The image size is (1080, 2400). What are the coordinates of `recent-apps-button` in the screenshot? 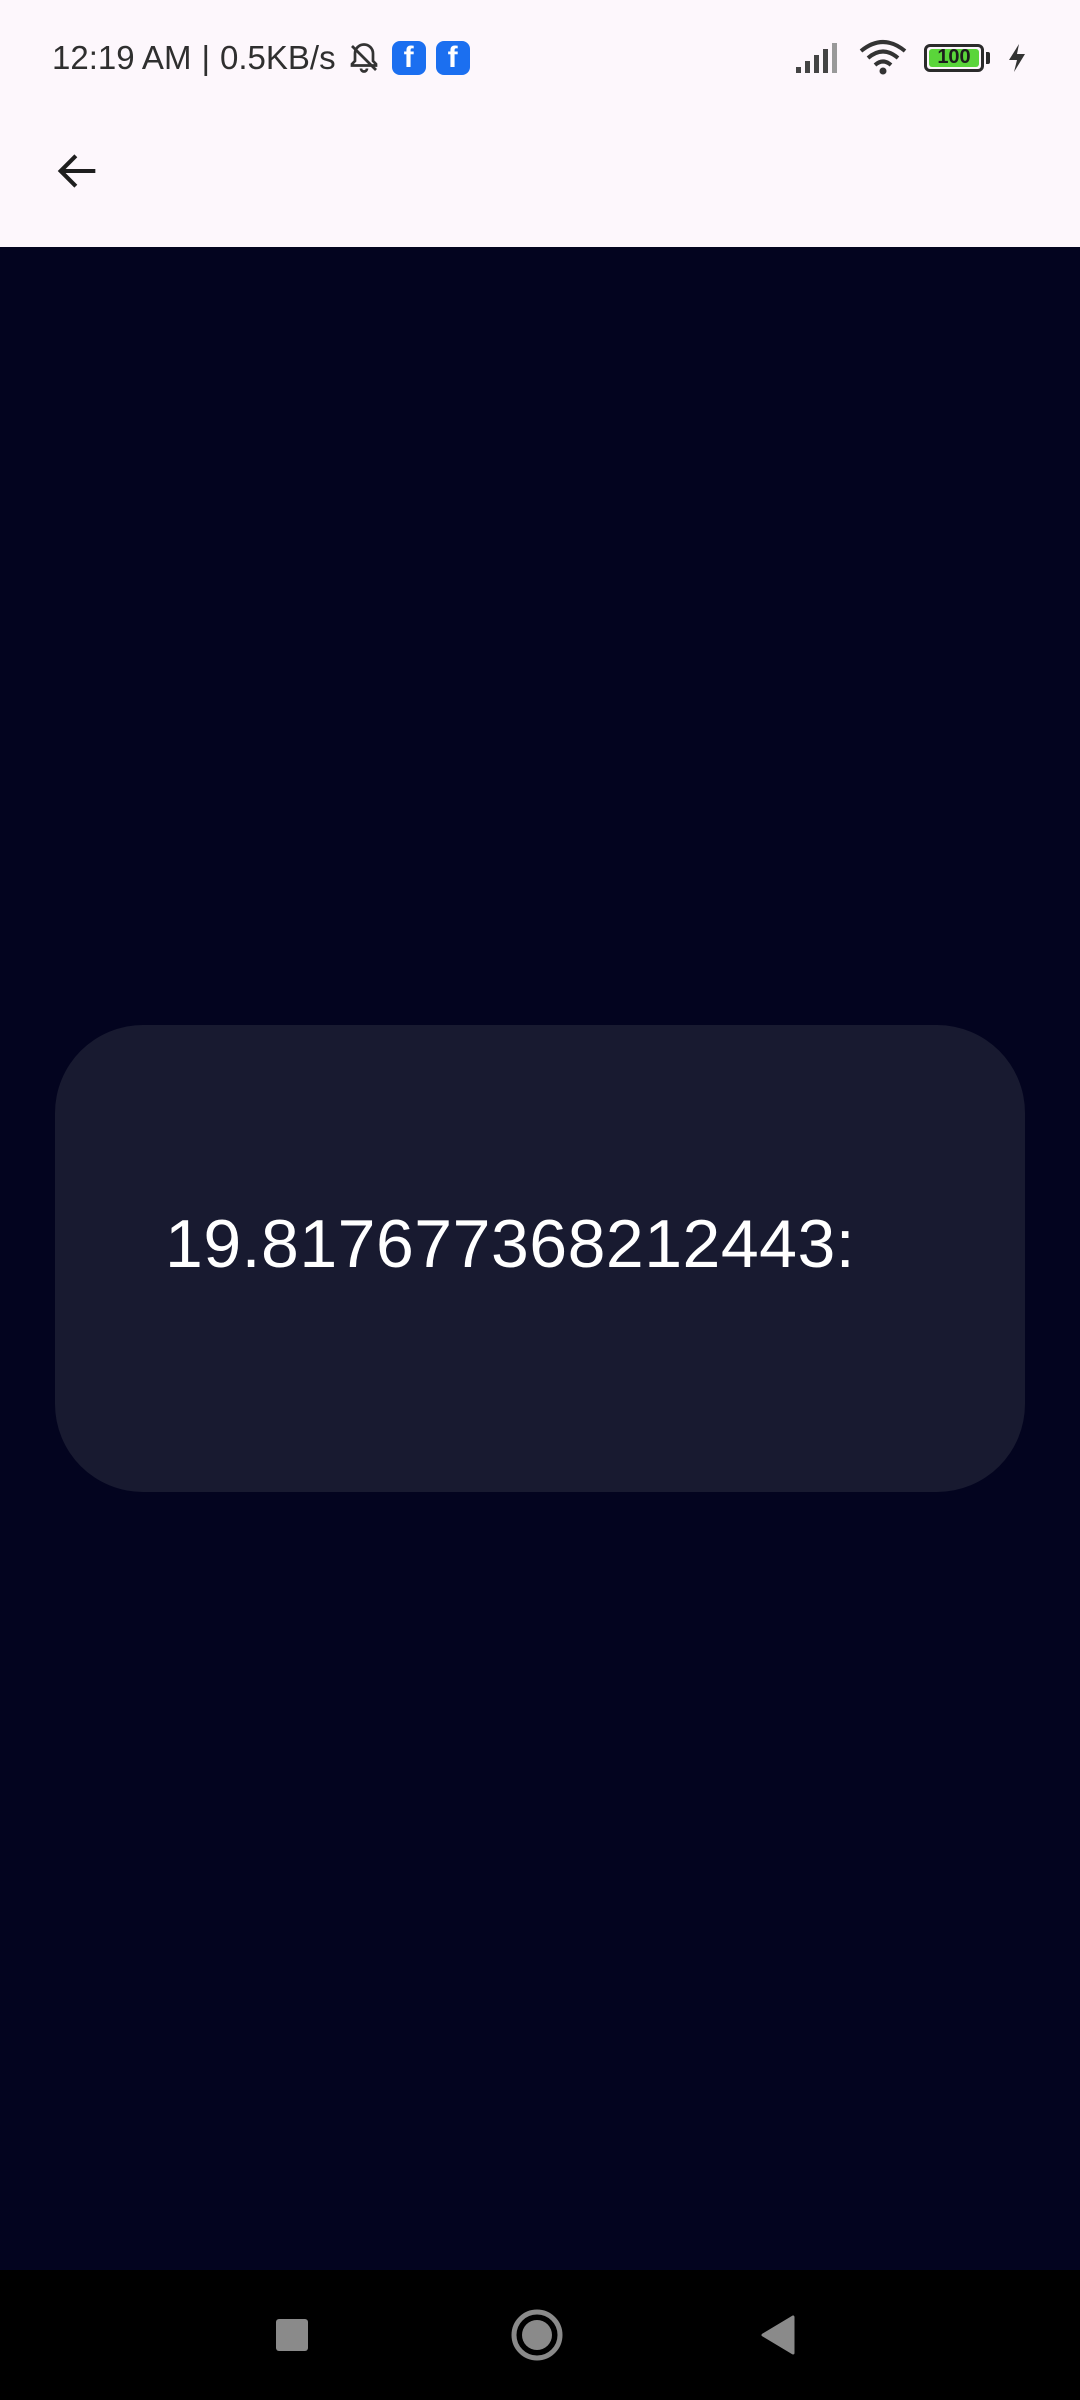 It's located at (292, 2335).